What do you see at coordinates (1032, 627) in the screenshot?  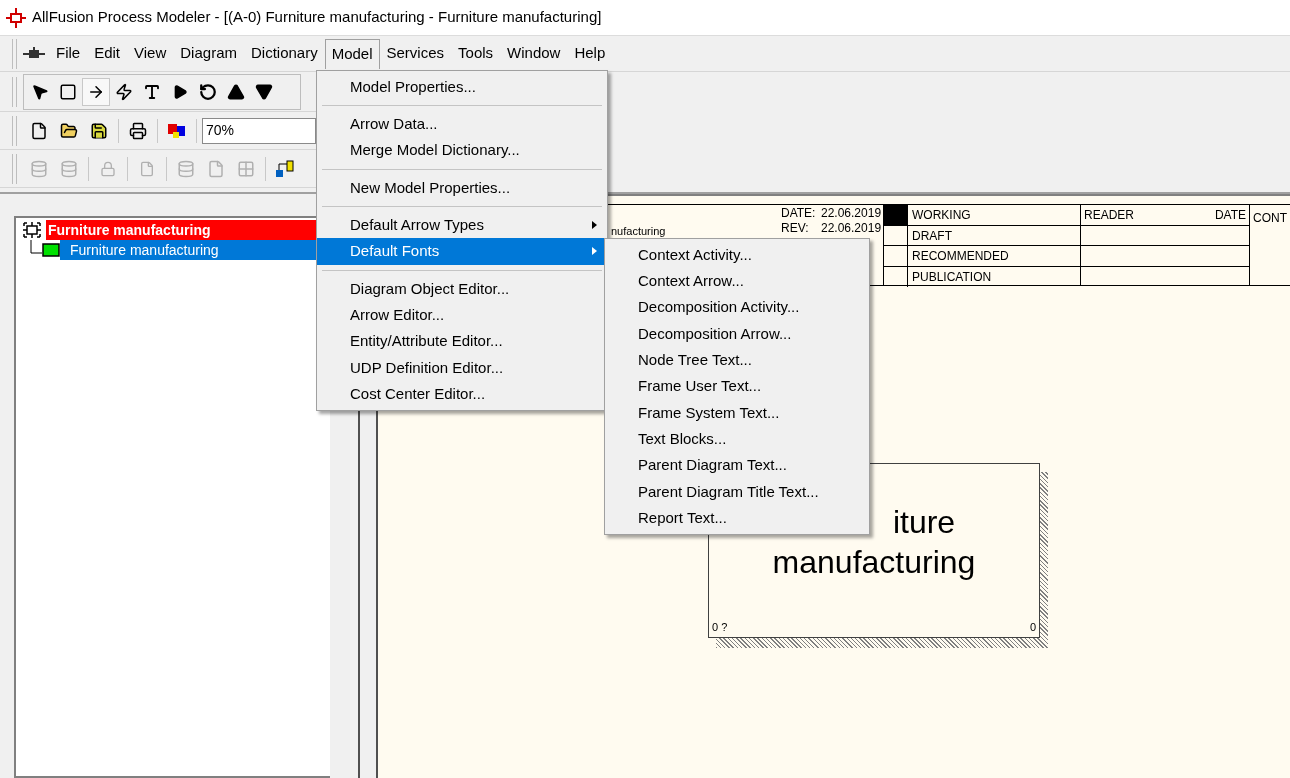 I see `activity-number: 0` at bounding box center [1032, 627].